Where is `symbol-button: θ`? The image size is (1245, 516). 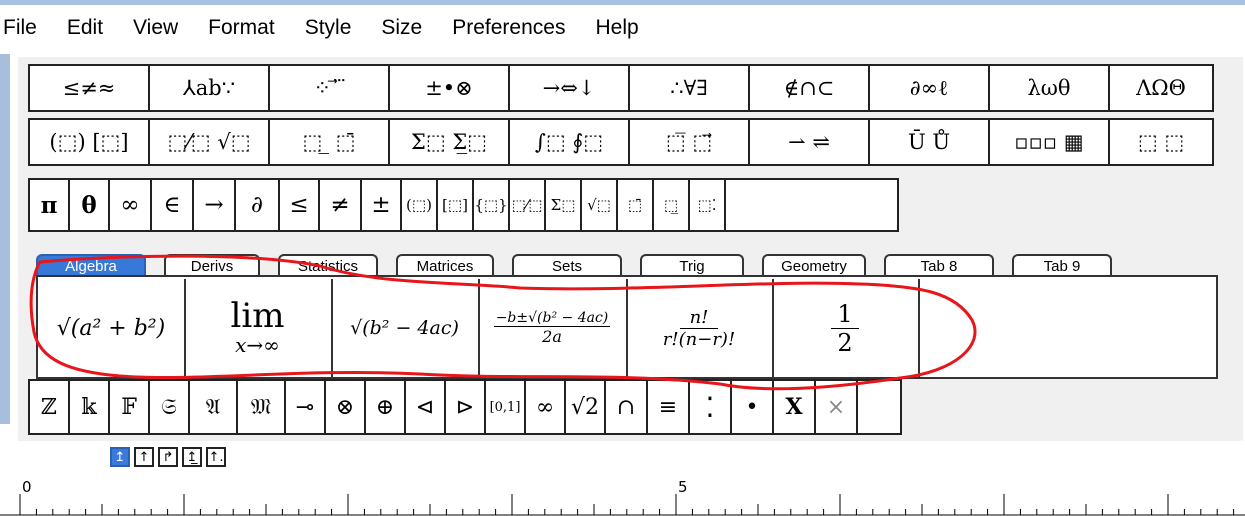 symbol-button: θ is located at coordinates (89, 205).